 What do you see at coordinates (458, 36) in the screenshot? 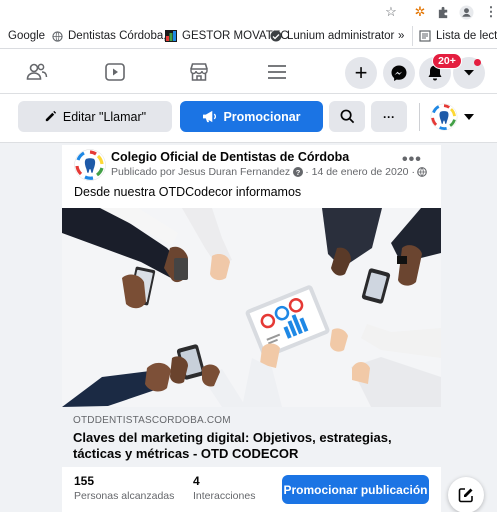
I see `reading-list-button: Lista de lectura` at bounding box center [458, 36].